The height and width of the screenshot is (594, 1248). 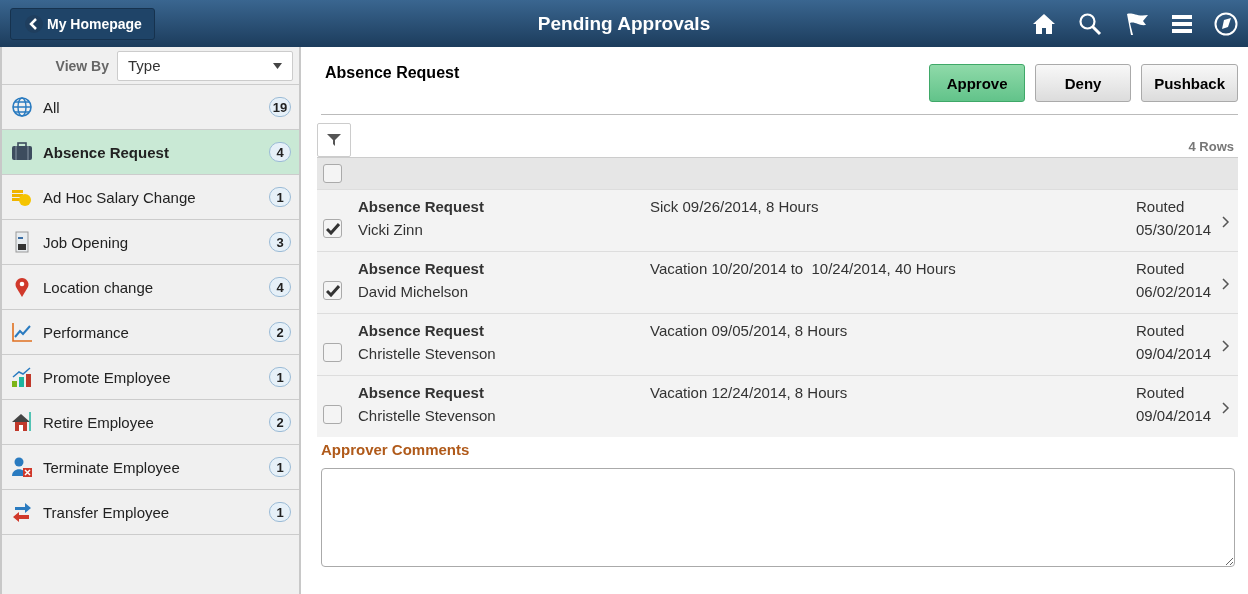 What do you see at coordinates (1189, 83) in the screenshot?
I see `action-button: Pushback` at bounding box center [1189, 83].